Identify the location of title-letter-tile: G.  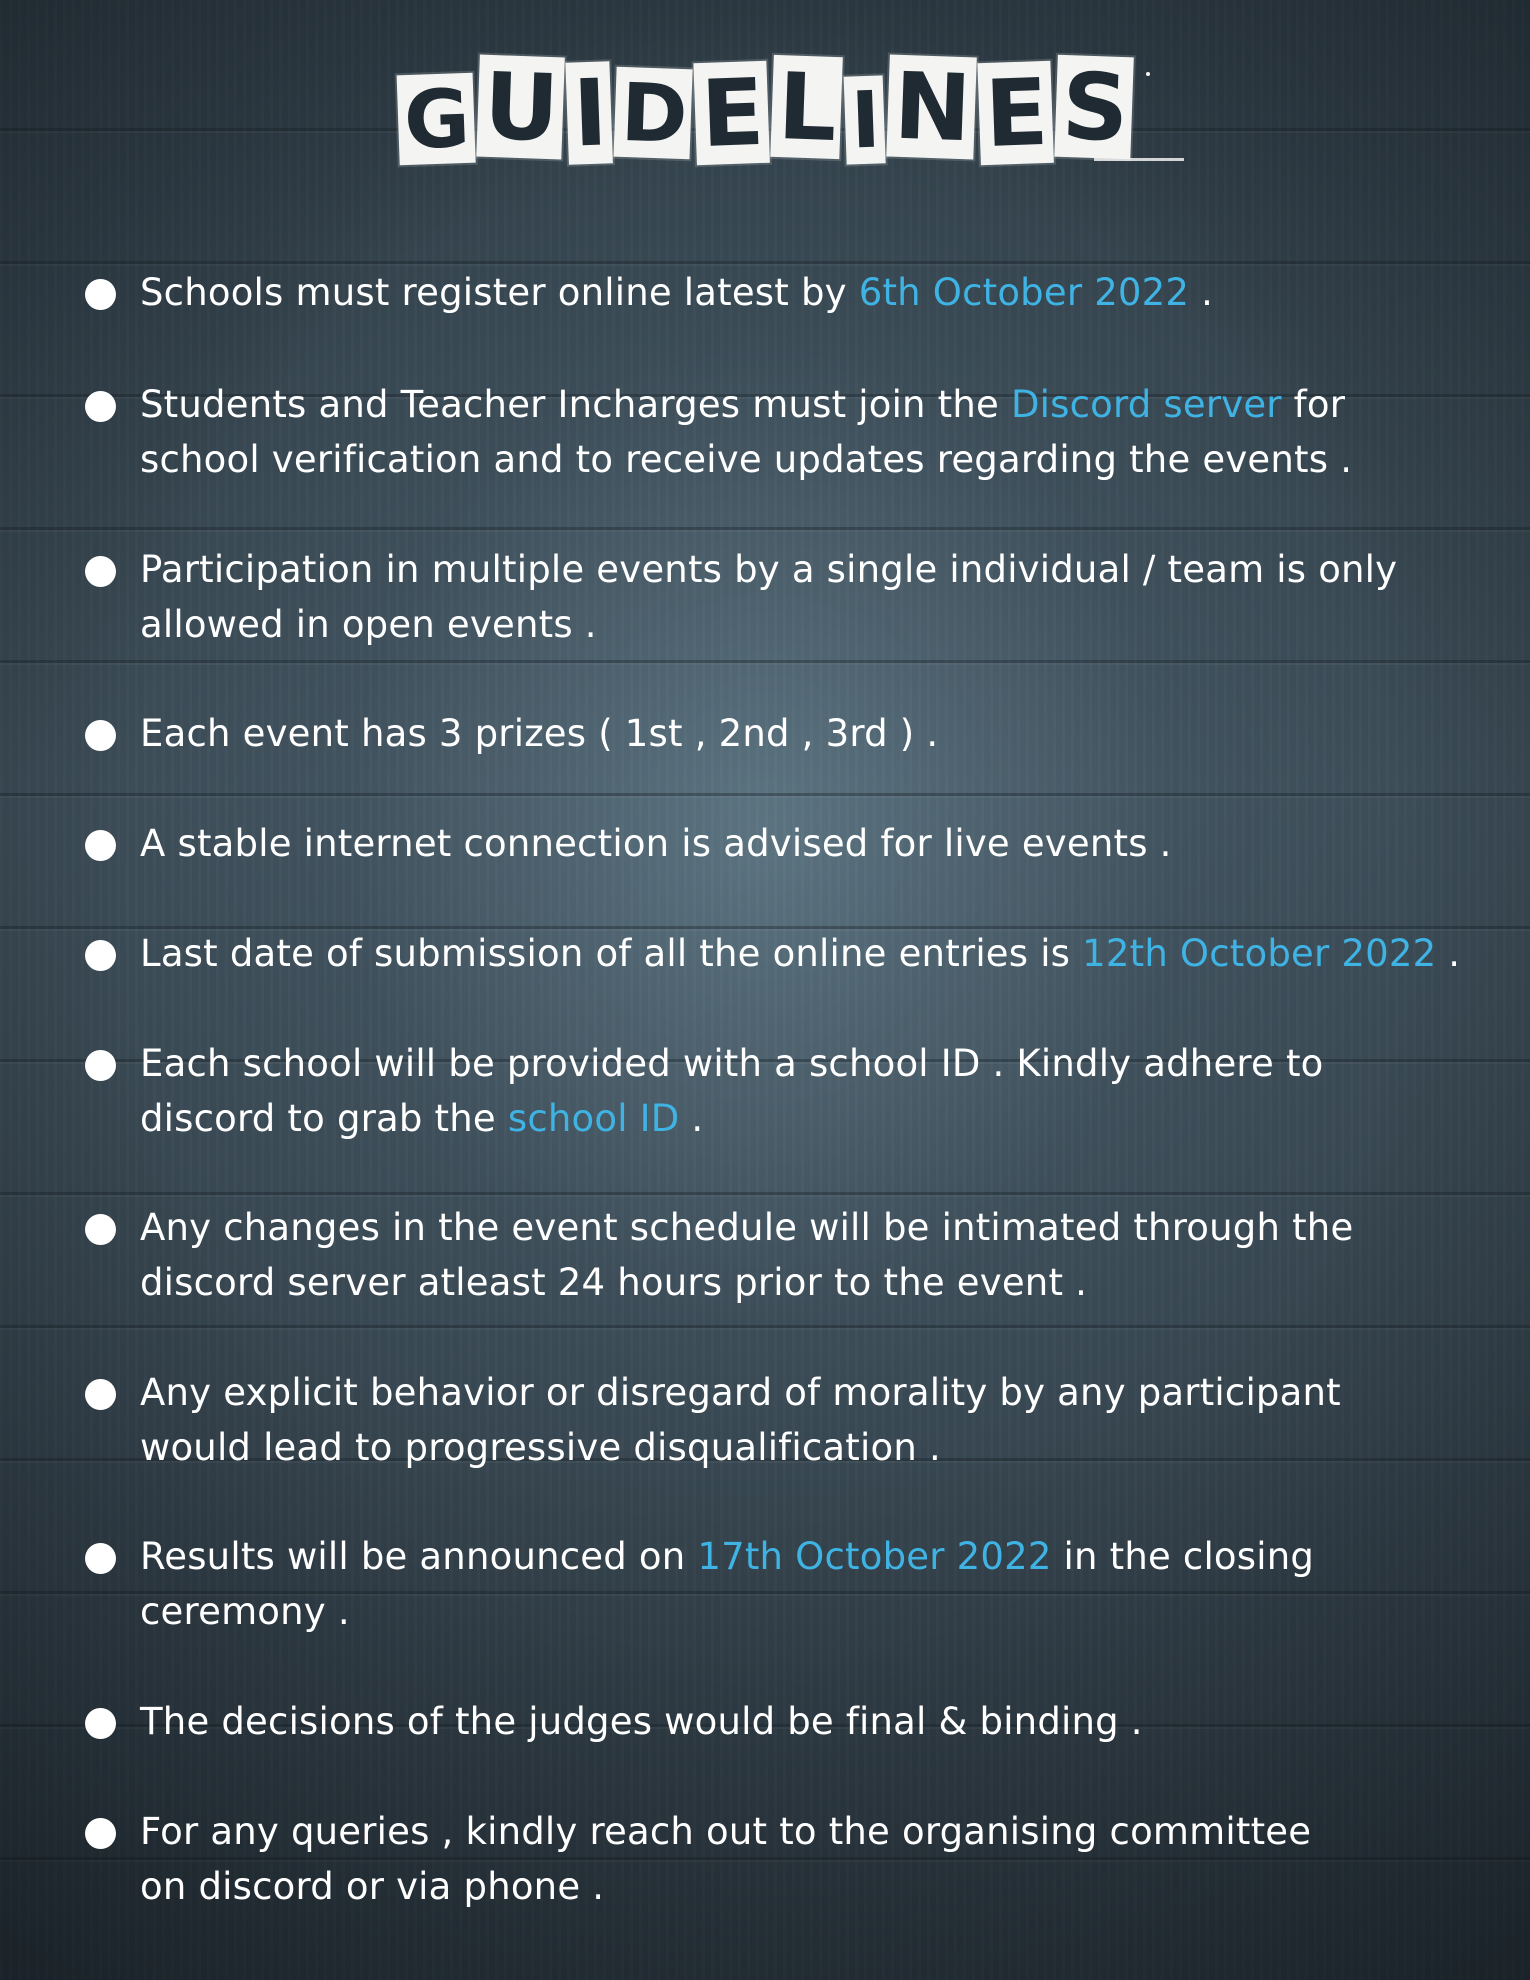
(436, 119).